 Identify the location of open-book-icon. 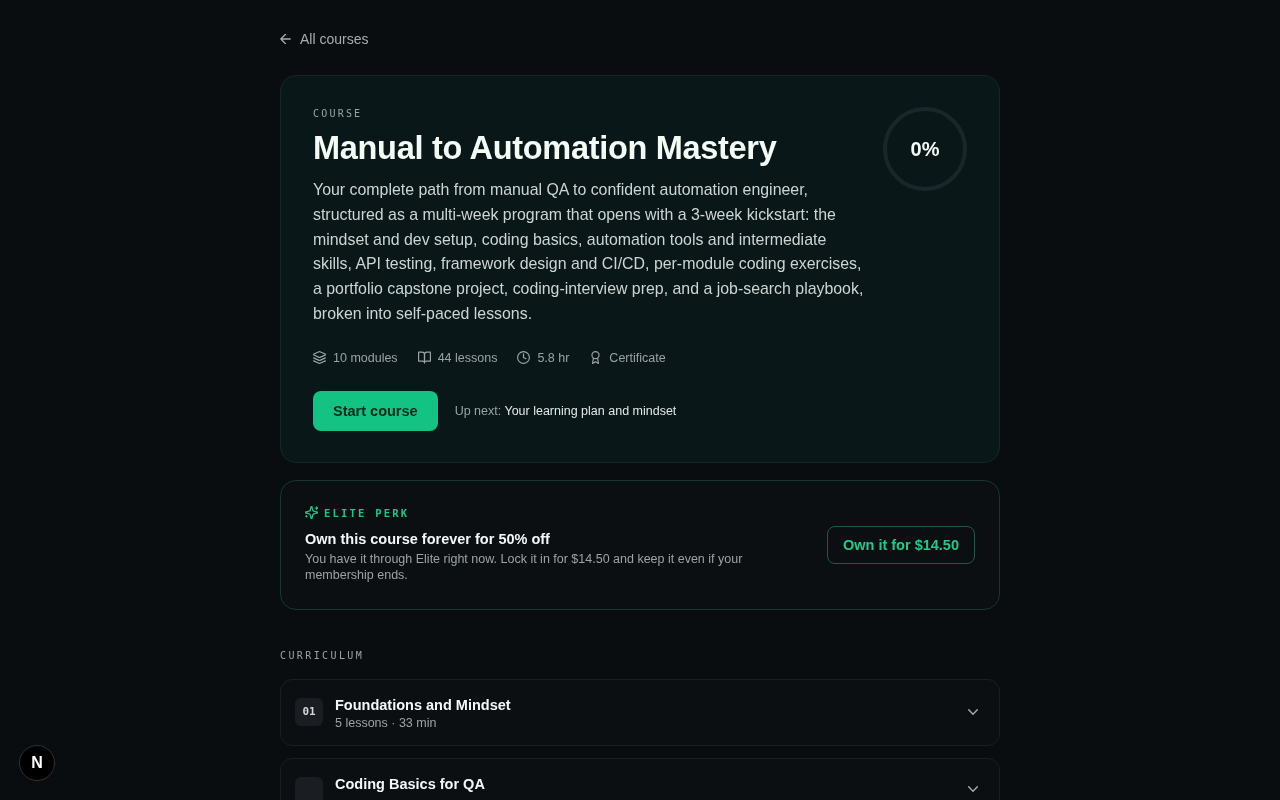
(424, 358).